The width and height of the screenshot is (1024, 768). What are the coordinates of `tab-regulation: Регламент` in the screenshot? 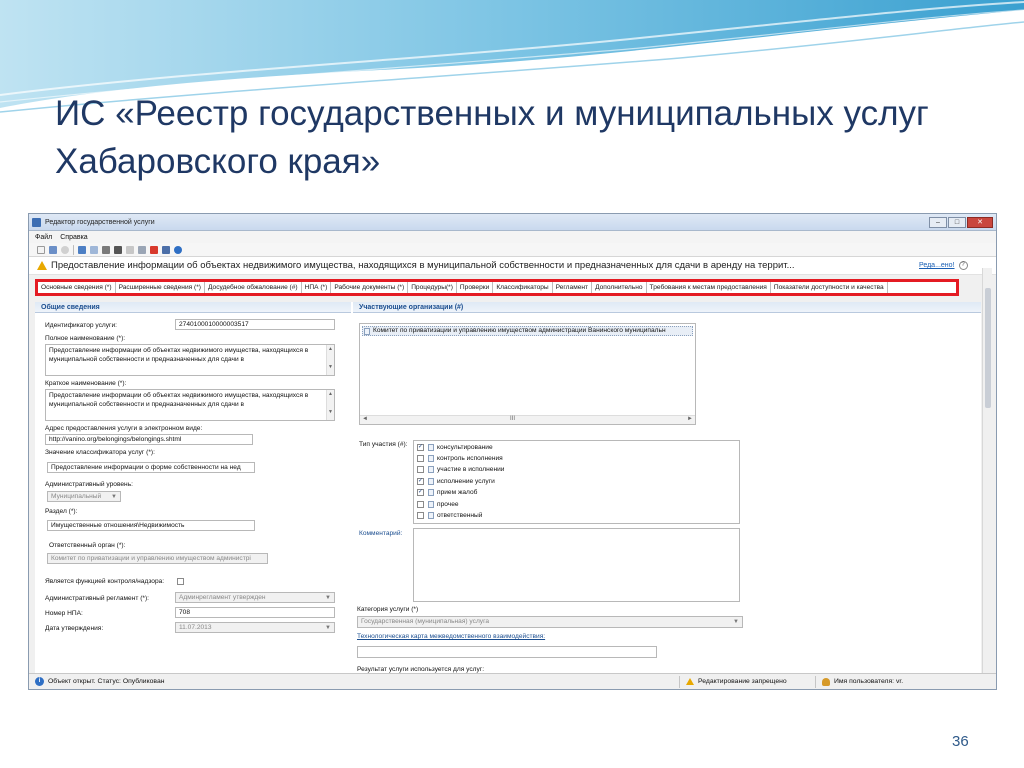 It's located at (573, 287).